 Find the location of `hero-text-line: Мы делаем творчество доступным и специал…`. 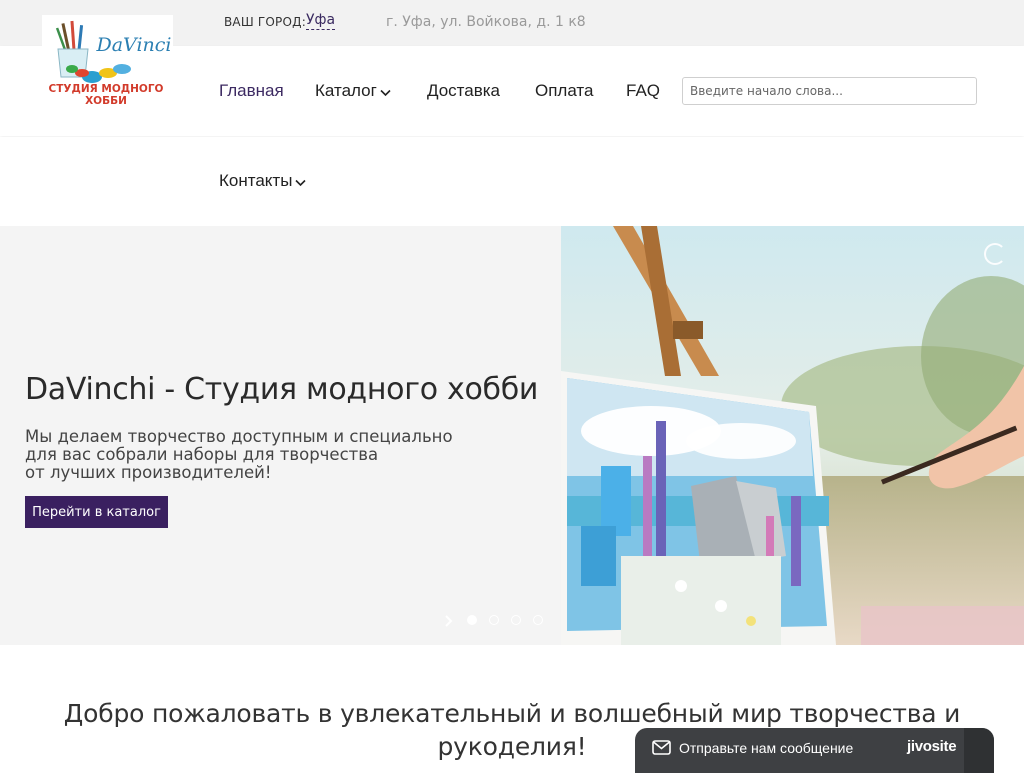

hero-text-line: Мы делаем творчество доступным и специал… is located at coordinates (239, 436).